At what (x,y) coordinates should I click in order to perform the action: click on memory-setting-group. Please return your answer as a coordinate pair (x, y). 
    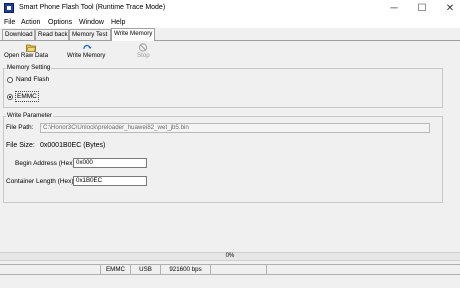
    Looking at the image, I should click on (223, 88).